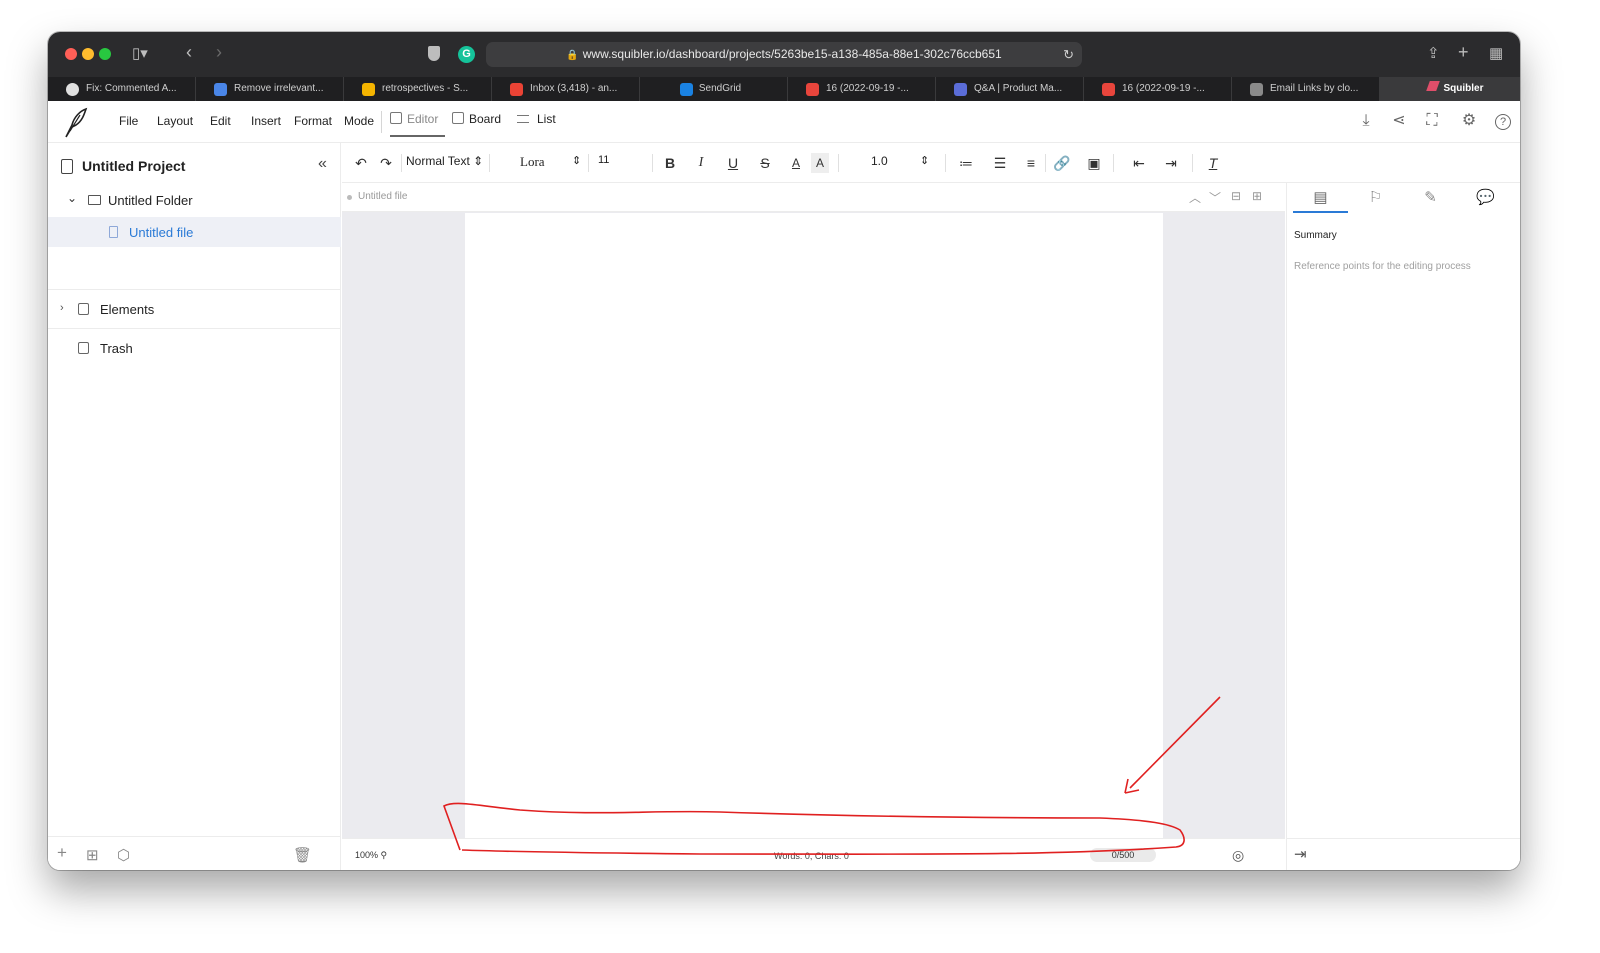 The height and width of the screenshot is (953, 1600). Describe the element at coordinates (361, 163) in the screenshot. I see `undo-icon: ↶` at that location.